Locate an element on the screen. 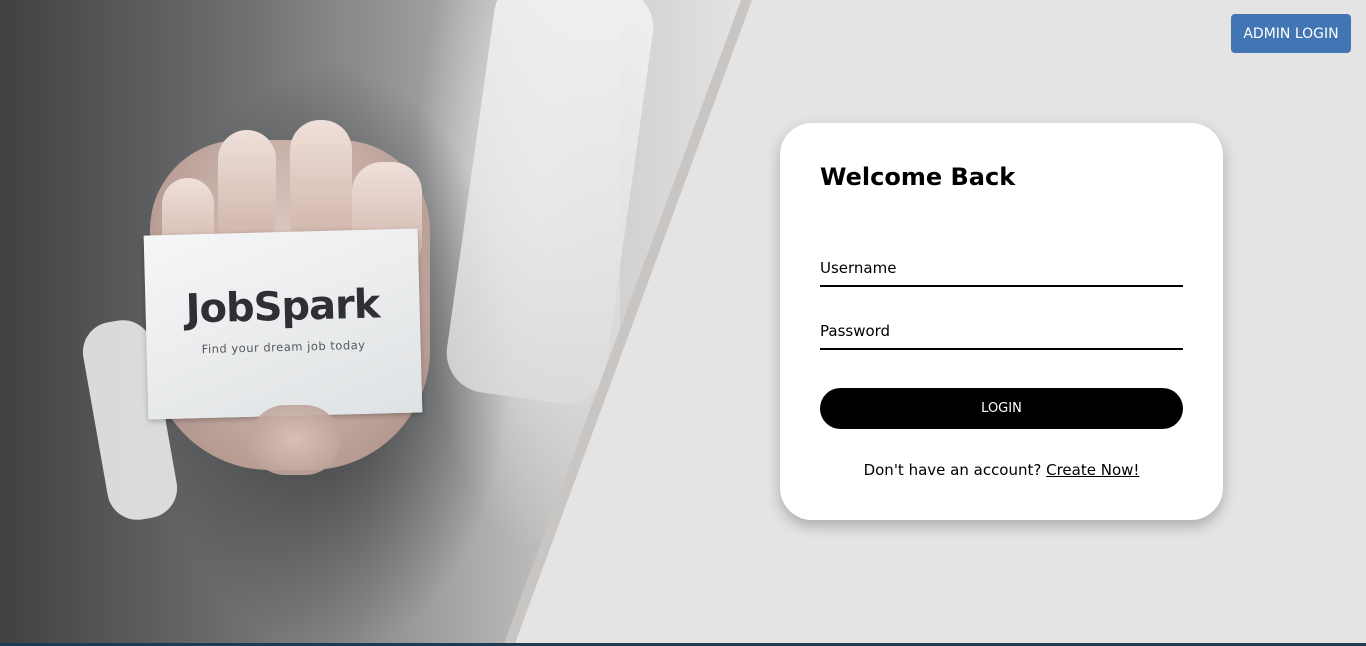 This screenshot has height=646, width=1366. create-account-link: Create Now! is located at coordinates (1092, 470).